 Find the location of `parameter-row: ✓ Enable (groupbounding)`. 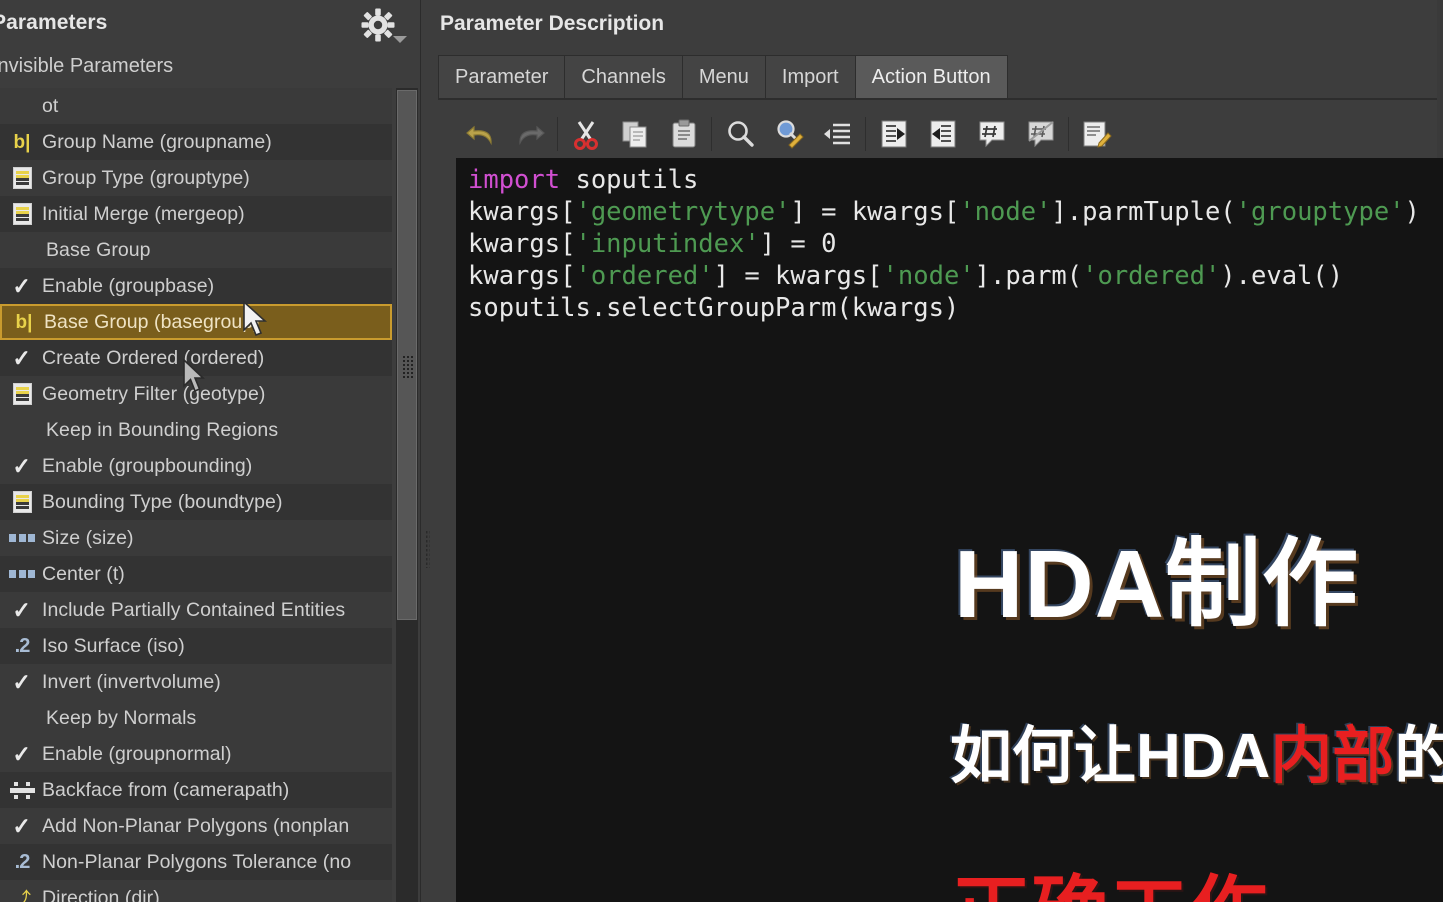

parameter-row: ✓ Enable (groupbounding) is located at coordinates (196, 466).